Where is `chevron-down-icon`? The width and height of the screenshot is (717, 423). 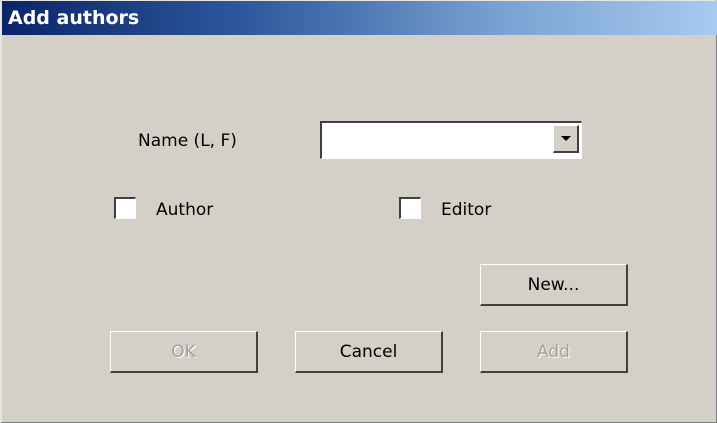
chevron-down-icon is located at coordinates (566, 138).